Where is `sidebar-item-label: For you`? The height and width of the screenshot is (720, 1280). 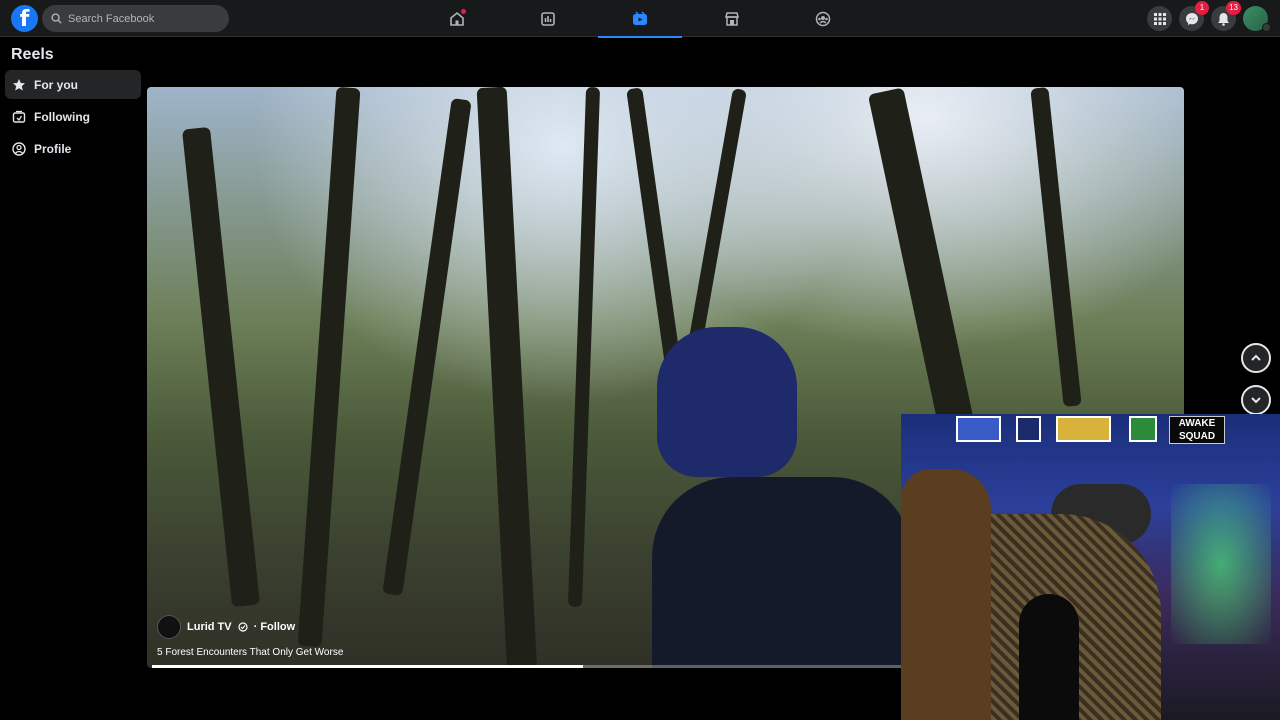 sidebar-item-label: For you is located at coordinates (56, 84).